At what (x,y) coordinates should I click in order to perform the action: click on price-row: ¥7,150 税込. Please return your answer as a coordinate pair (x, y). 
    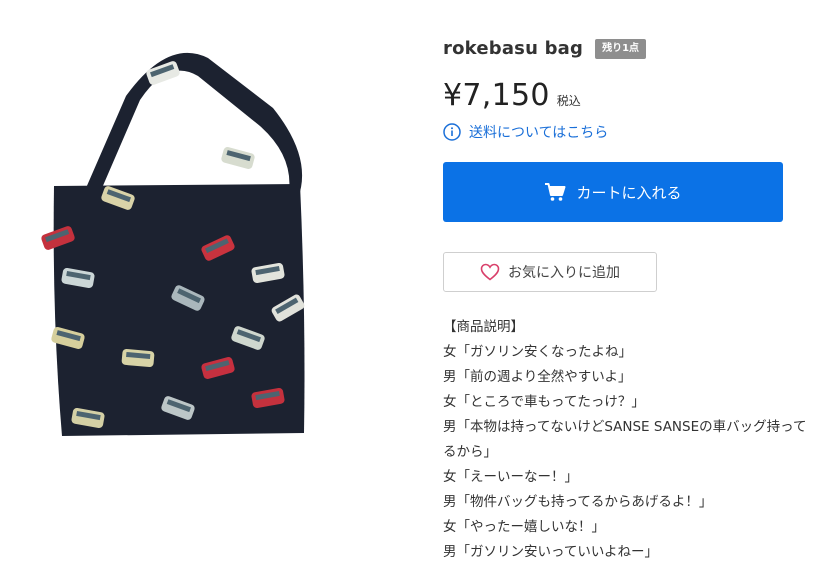
    Looking at the image, I should click on (512, 95).